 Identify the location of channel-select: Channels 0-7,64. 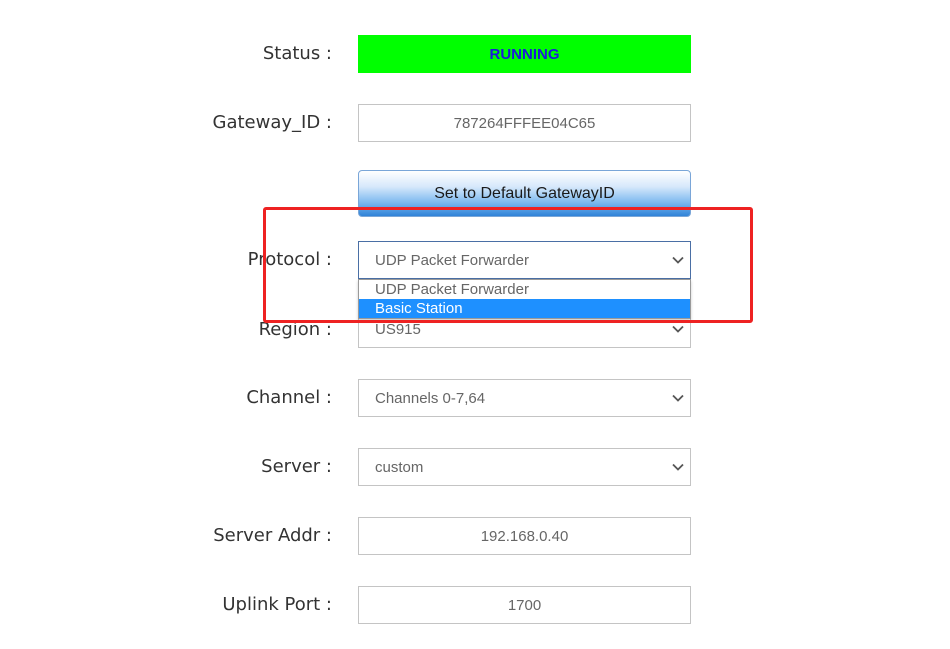
(524, 398).